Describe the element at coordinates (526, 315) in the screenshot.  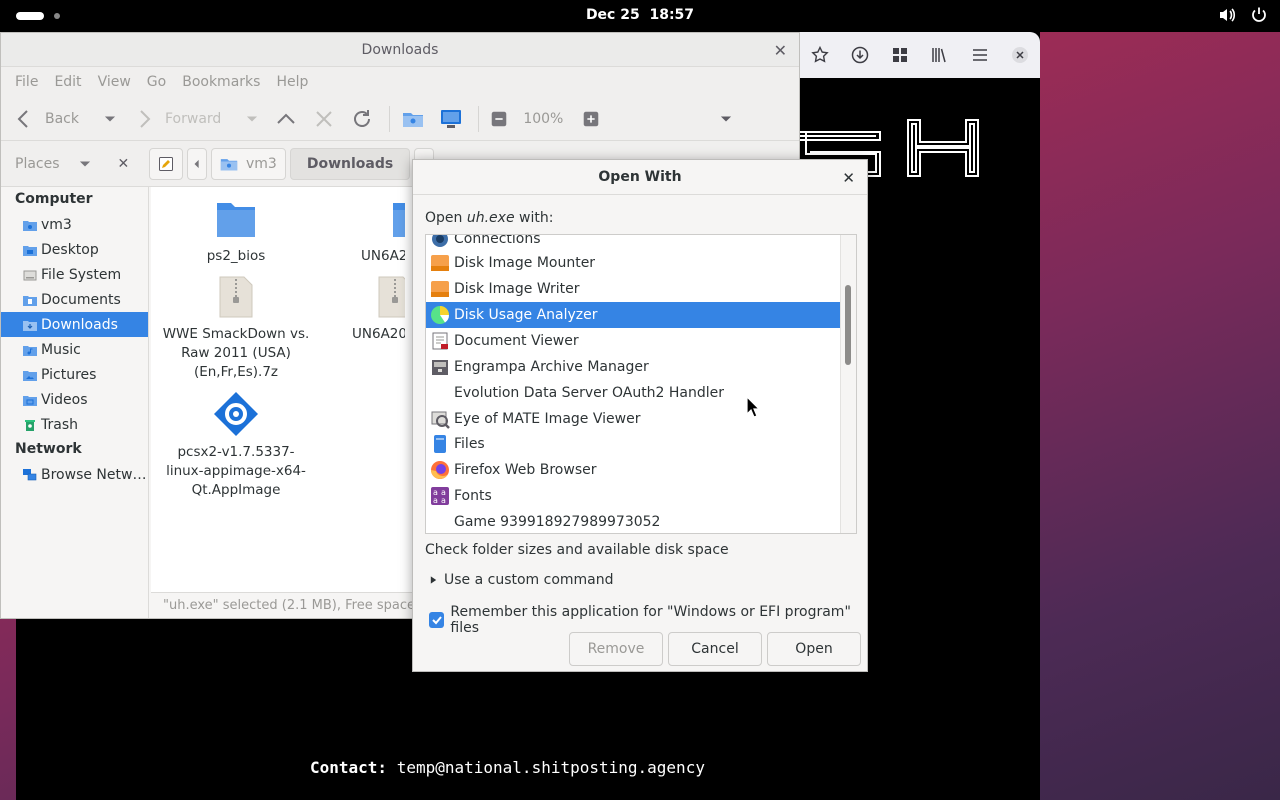
I see `app-name: Disk Usage Analyzer` at that location.